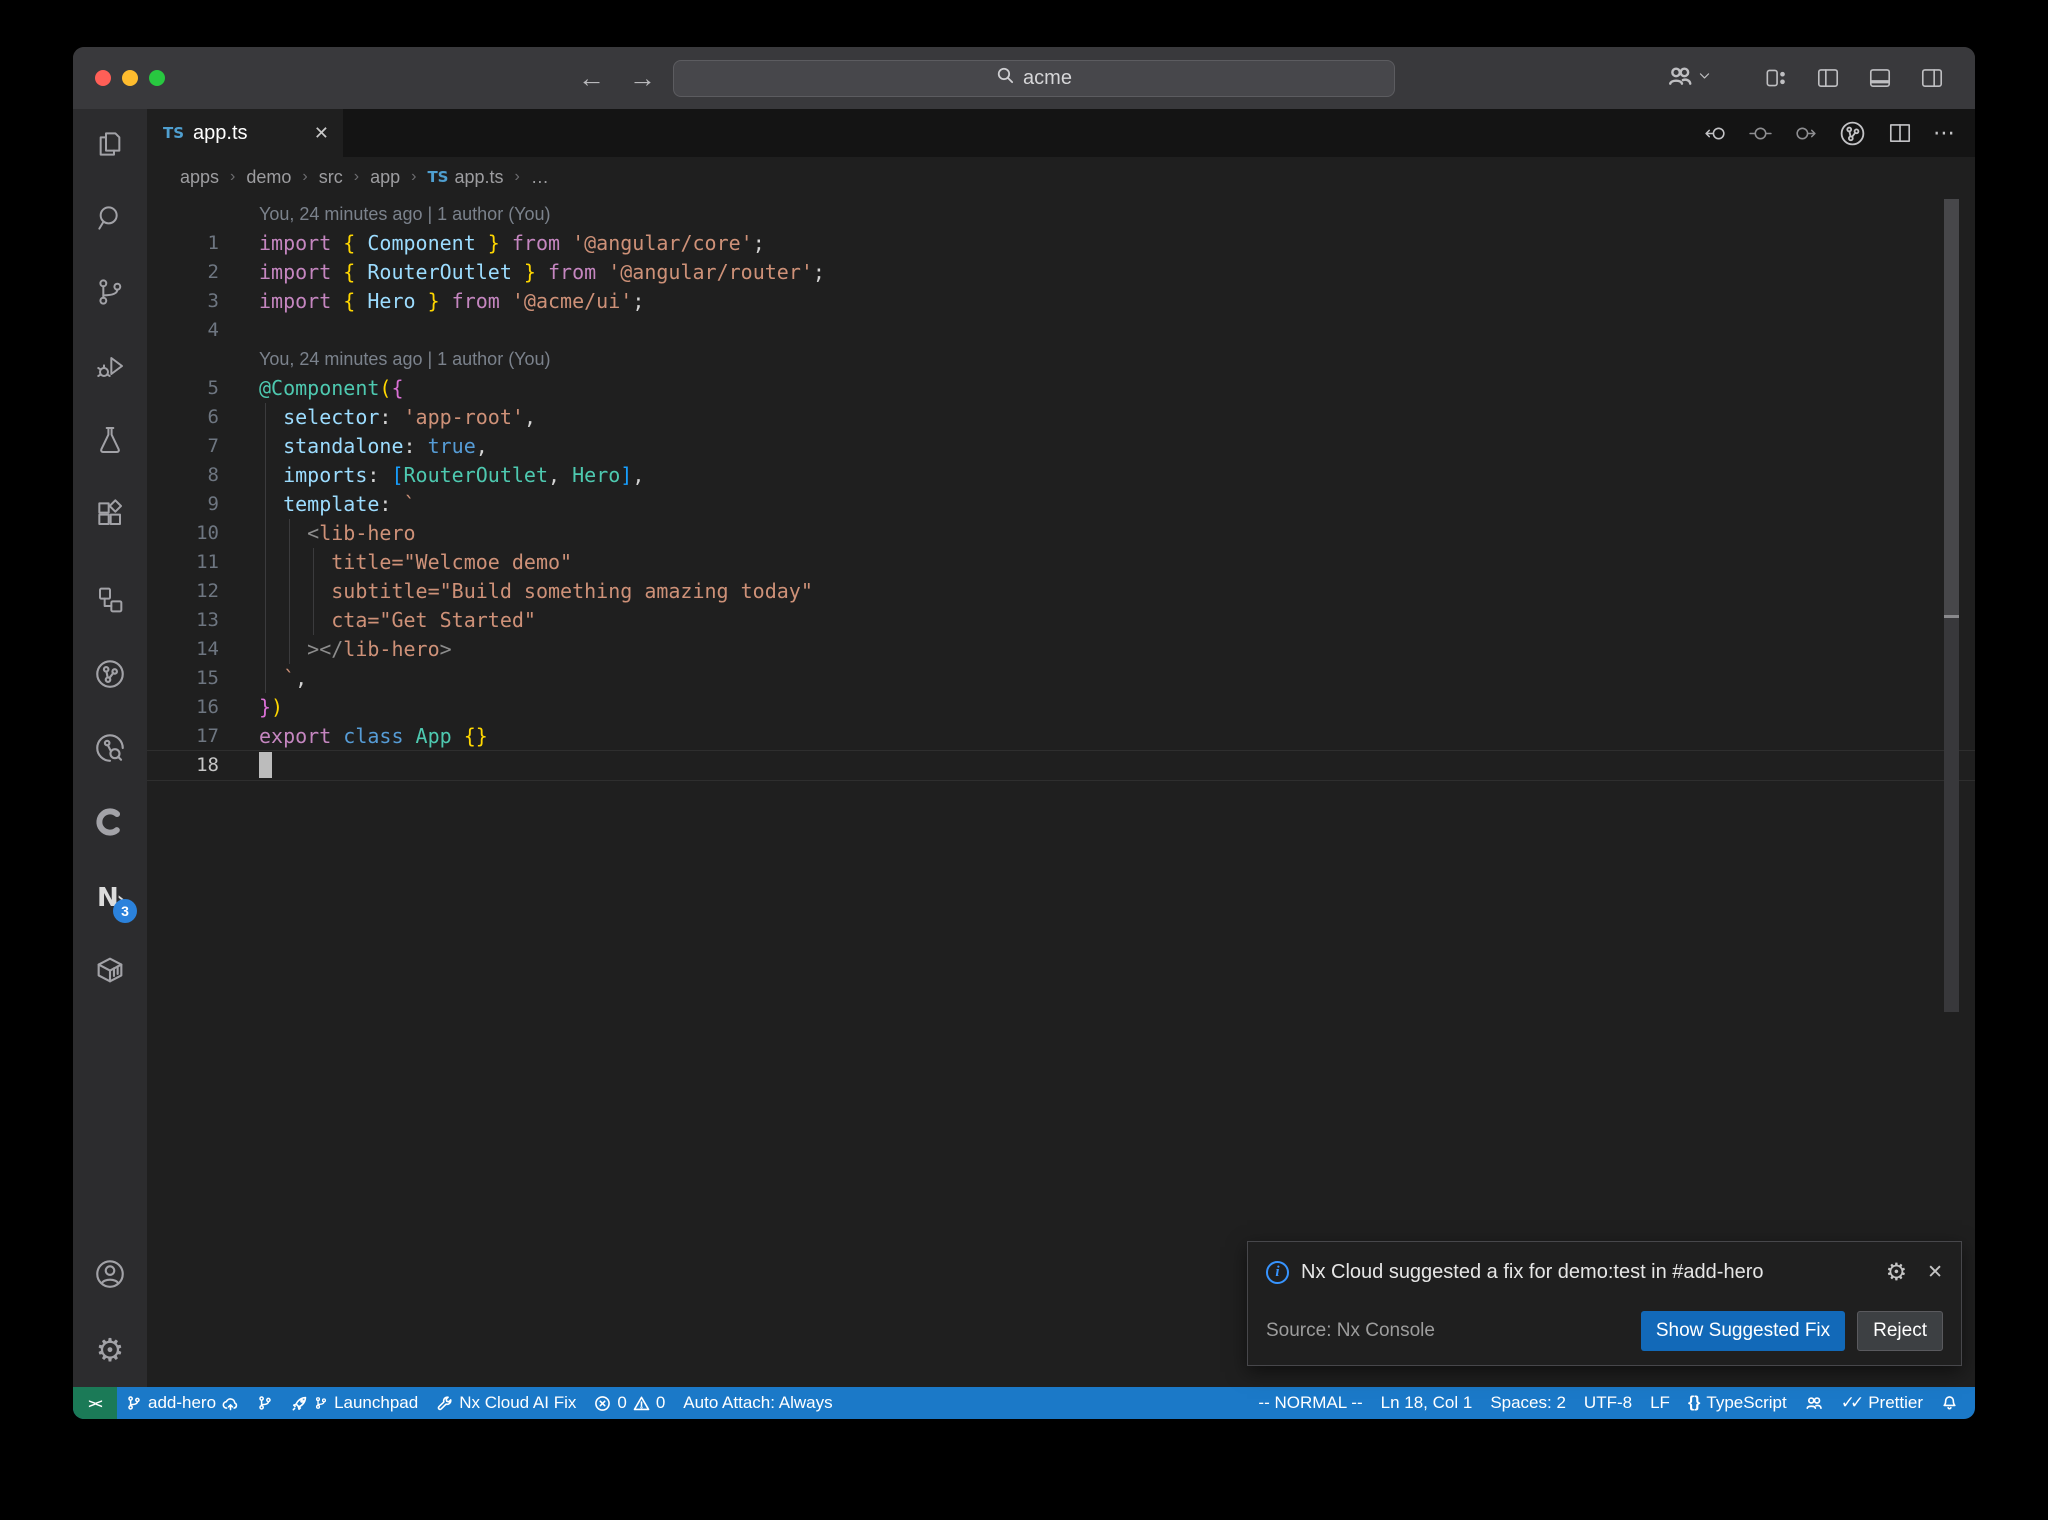  I want to click on status-prettier: ✓✓ Prettier, so click(1882, 1403).